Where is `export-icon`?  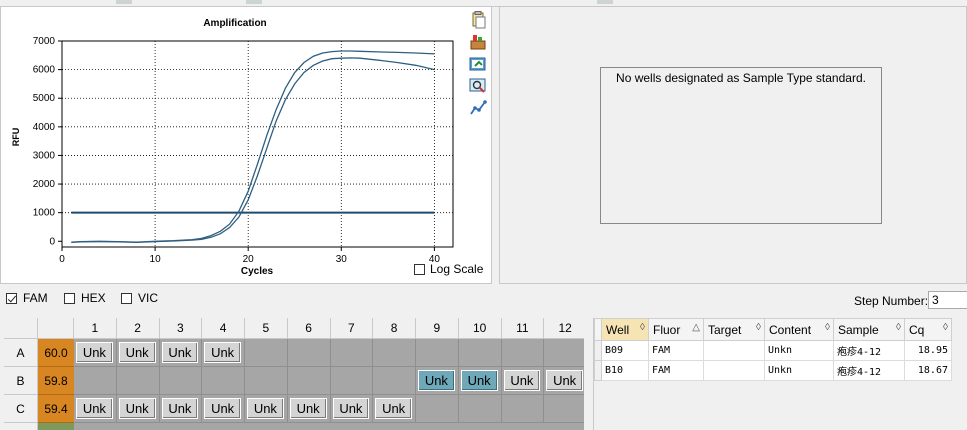
export-icon is located at coordinates (478, 42).